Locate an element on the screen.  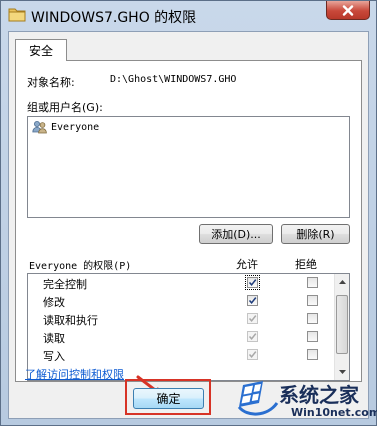
group-list-label: 组或用户名(G): is located at coordinates (65, 107).